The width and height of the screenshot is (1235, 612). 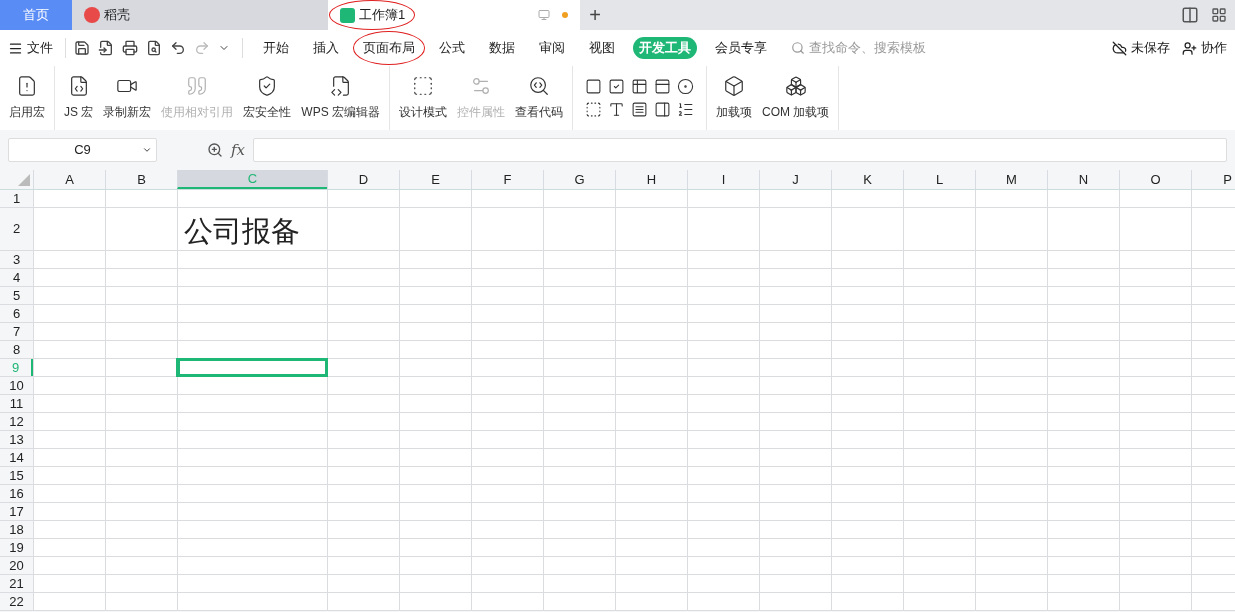 What do you see at coordinates (16, 529) in the screenshot?
I see `row-header: 18` at bounding box center [16, 529].